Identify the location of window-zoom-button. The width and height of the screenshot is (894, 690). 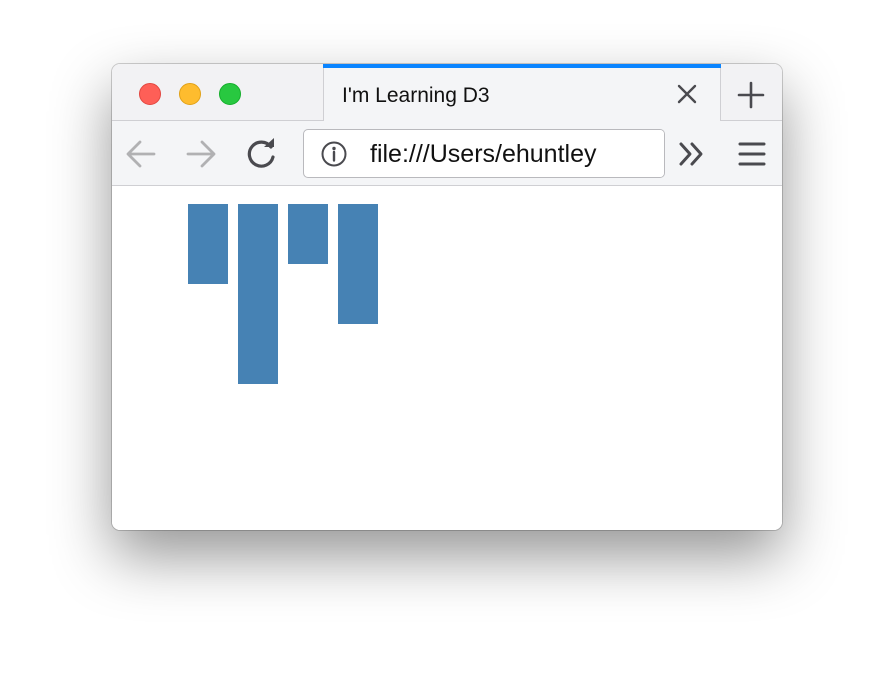
(230, 94).